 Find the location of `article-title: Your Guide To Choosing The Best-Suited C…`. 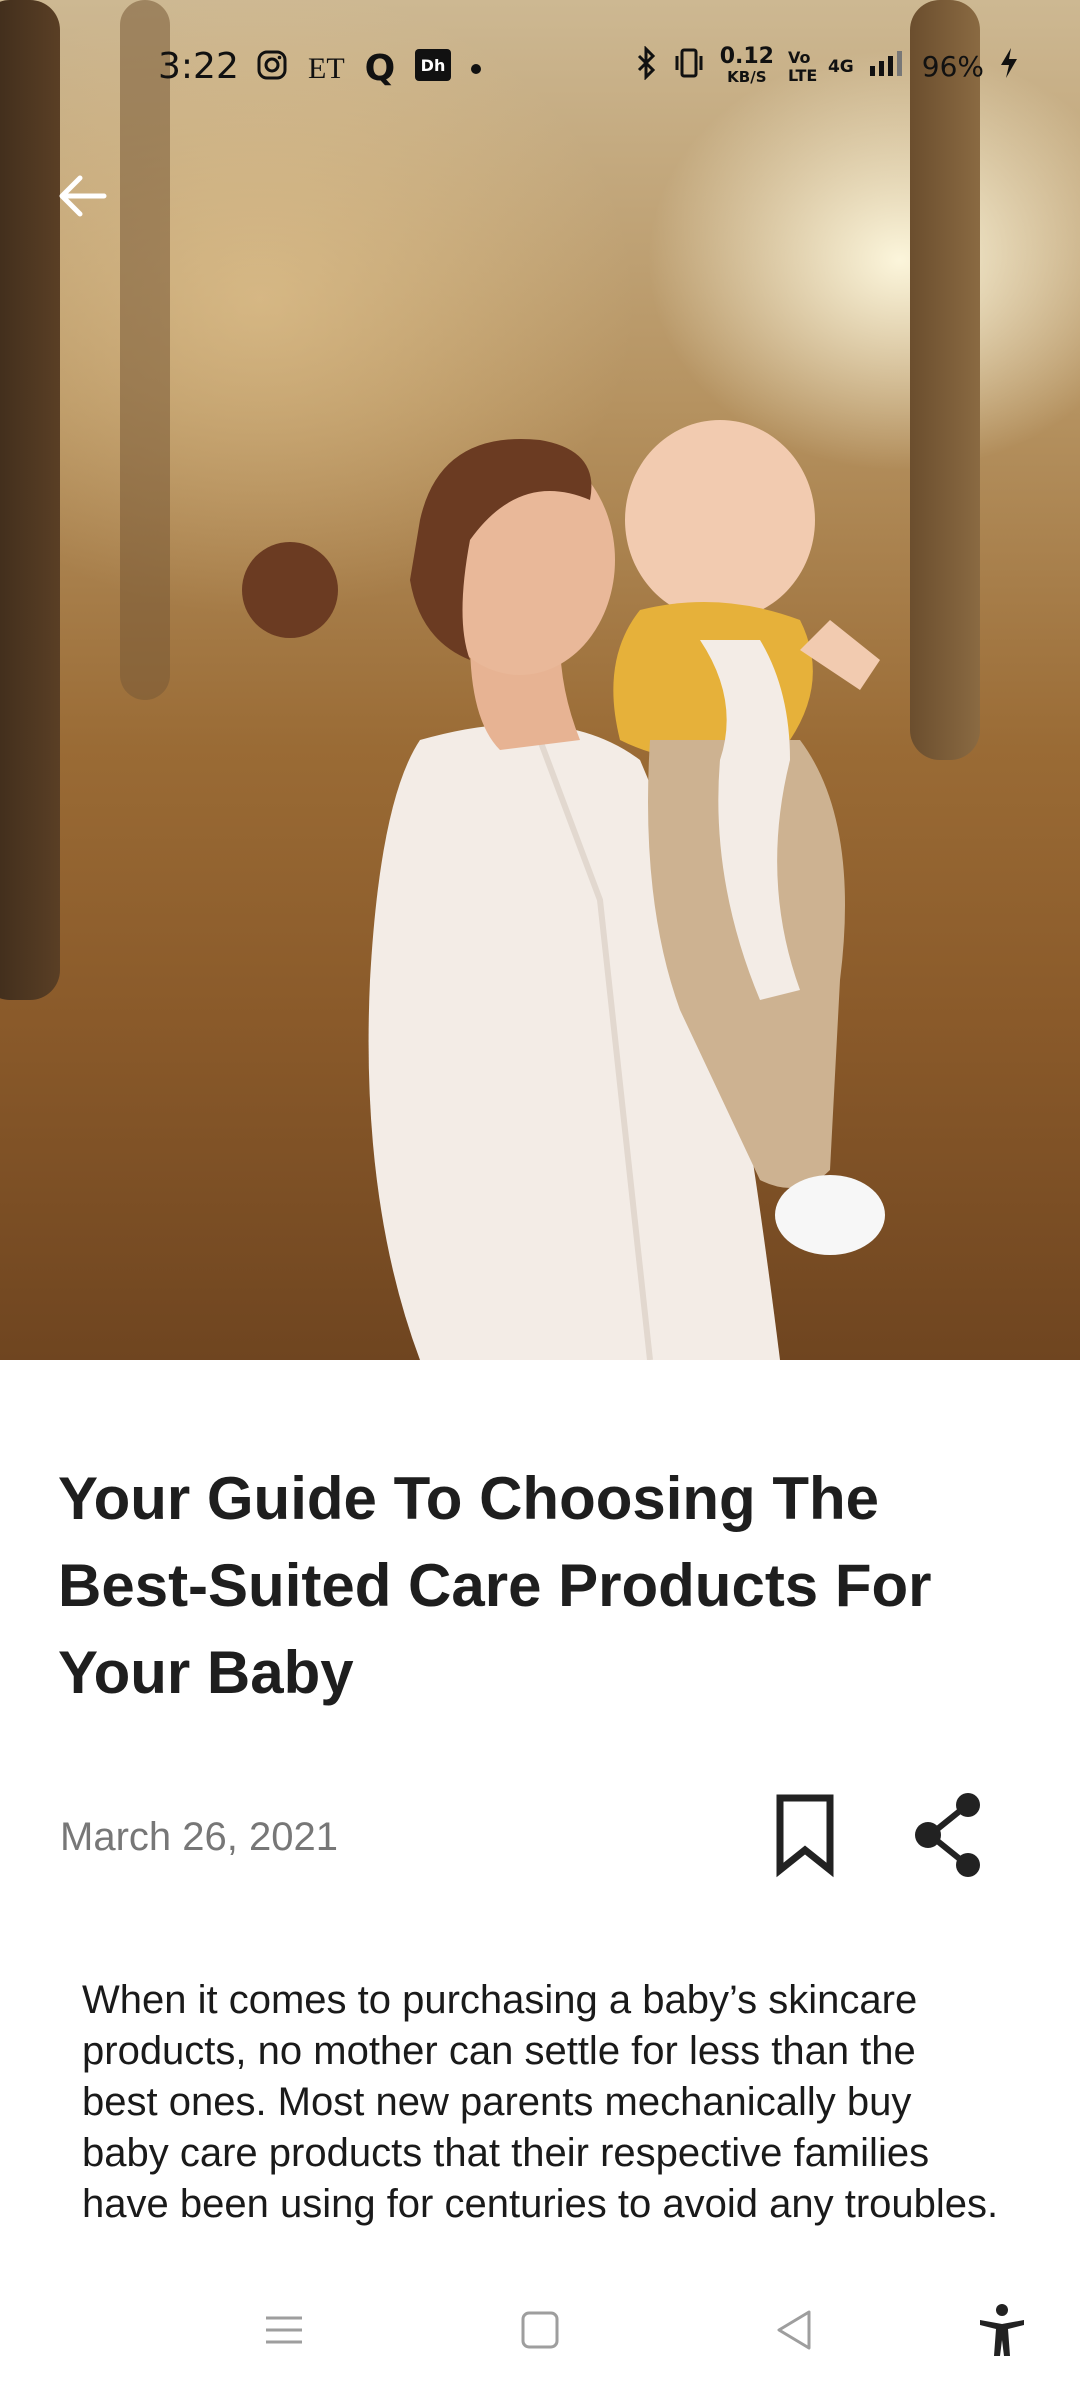

article-title: Your Guide To Choosing The Best-Suited C… is located at coordinates (495, 1585).